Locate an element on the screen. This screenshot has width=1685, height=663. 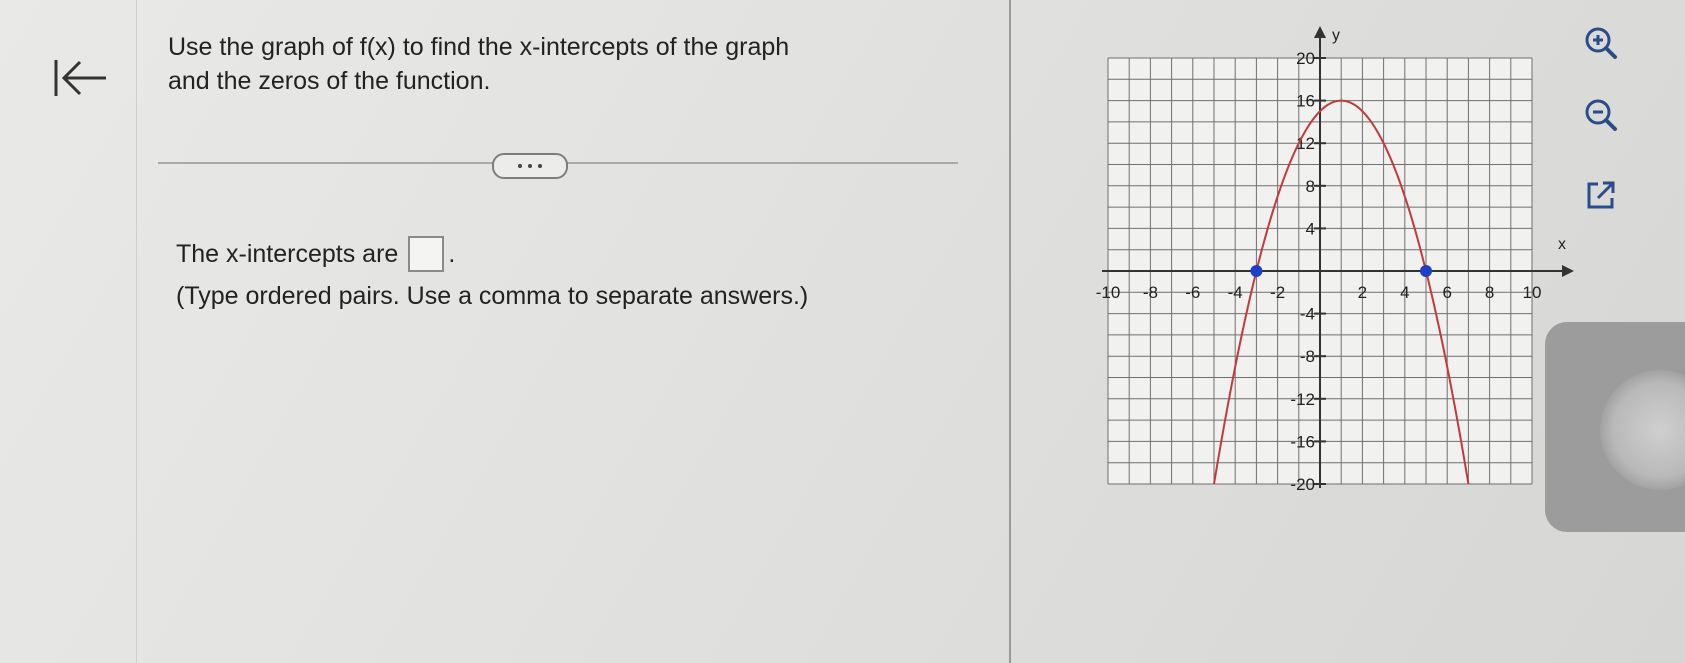
answer-row: The x-intercepts are . is located at coordinates (315, 254).